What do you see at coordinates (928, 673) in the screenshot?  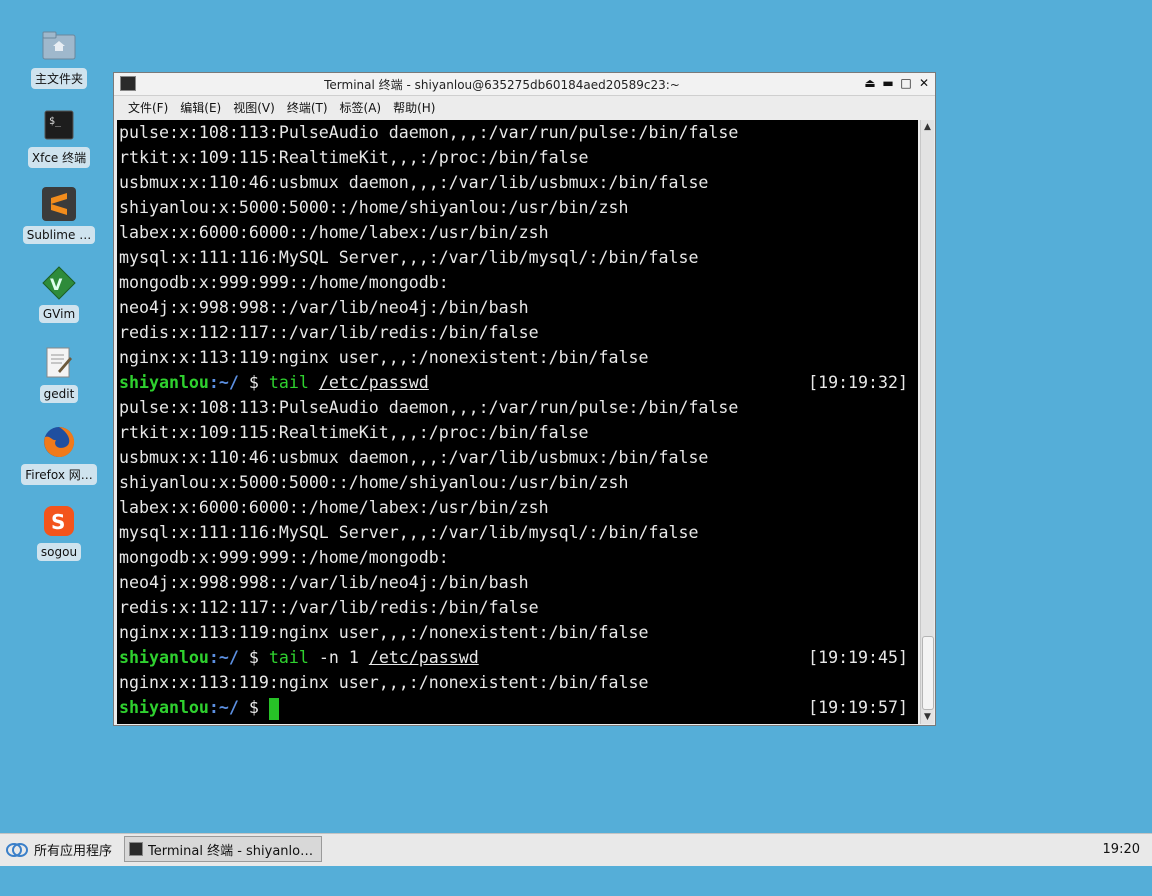 I see `scrollbar-thumb` at bounding box center [928, 673].